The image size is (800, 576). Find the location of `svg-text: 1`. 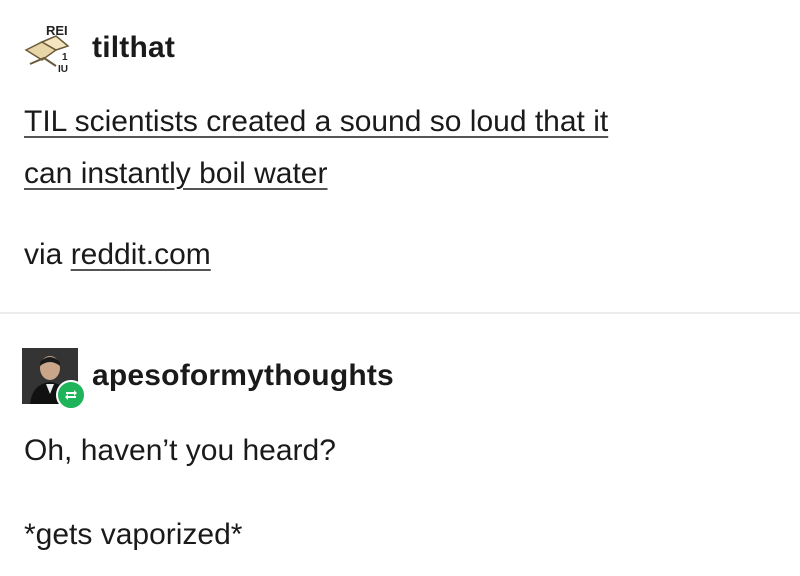

svg-text: 1 is located at coordinates (65, 57).